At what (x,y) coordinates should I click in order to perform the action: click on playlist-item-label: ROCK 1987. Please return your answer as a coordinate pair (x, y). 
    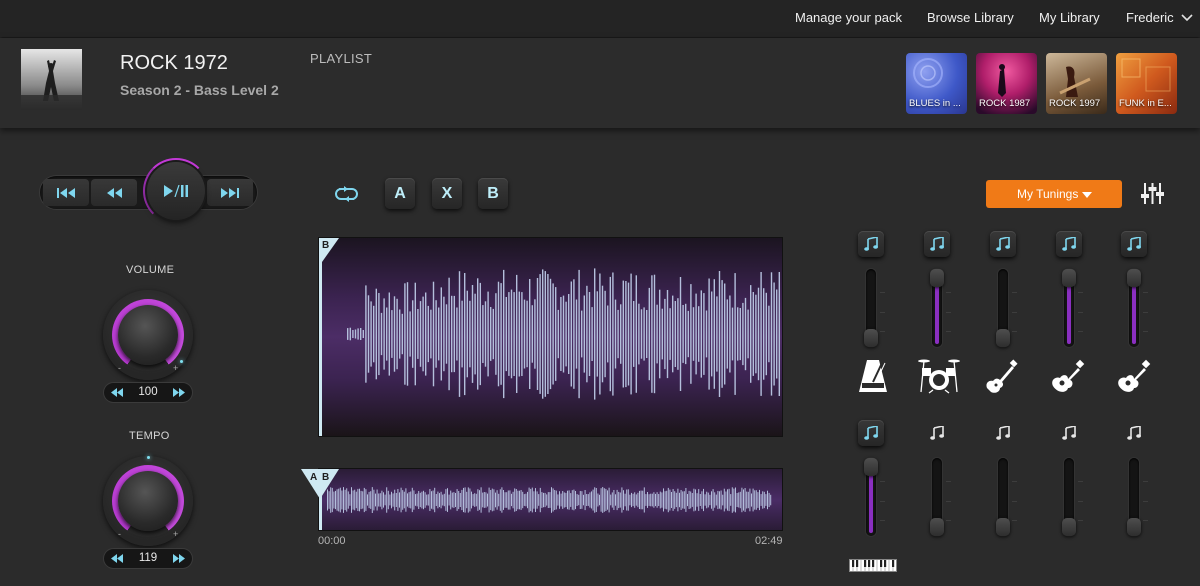
    Looking at the image, I should click on (1005, 103).